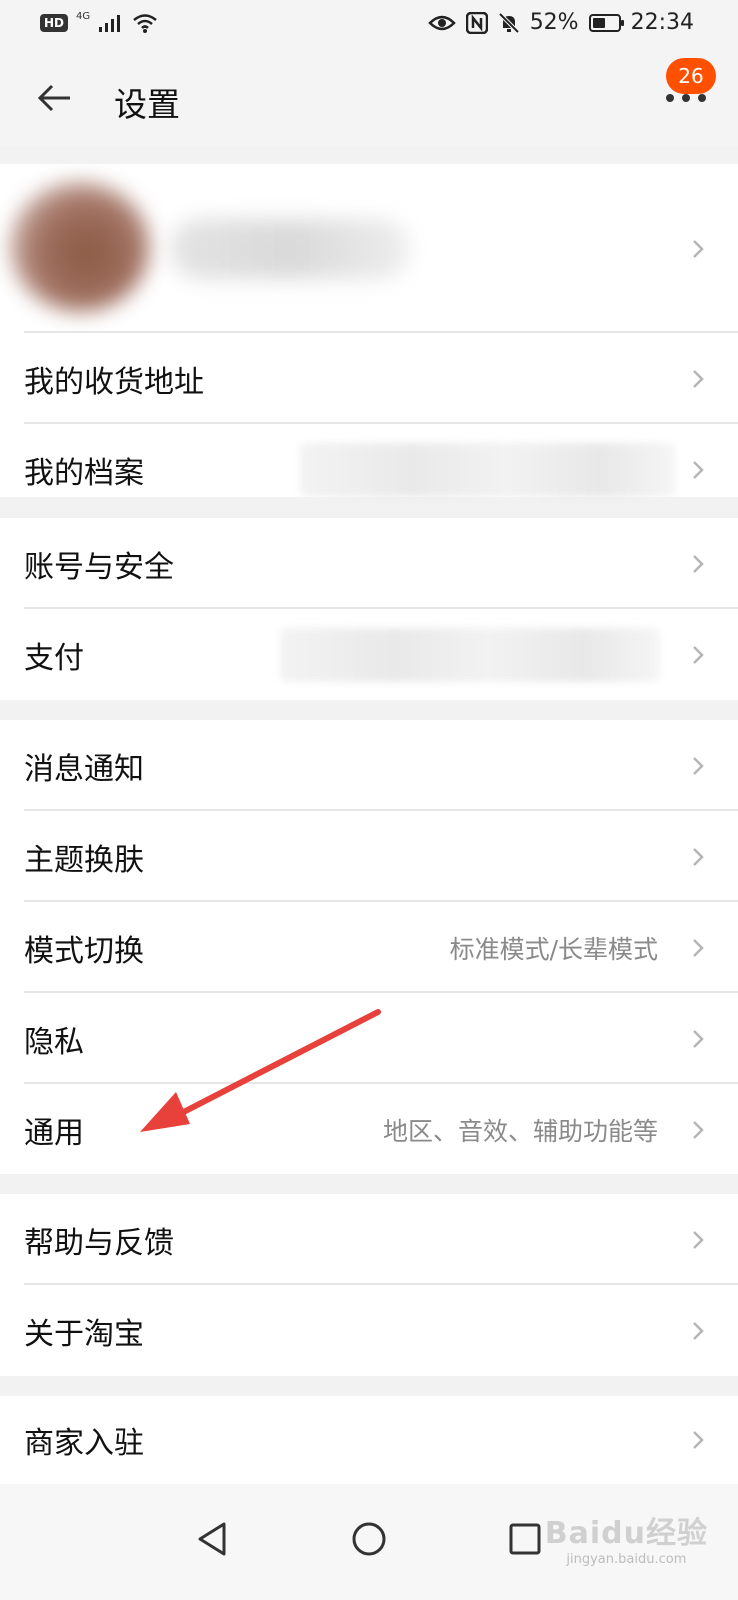 The height and width of the screenshot is (1600, 738). I want to click on settings-item-theme: 主题换肤, so click(369, 856).